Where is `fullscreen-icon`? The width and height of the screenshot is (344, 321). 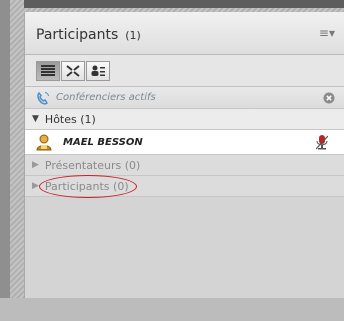 fullscreen-icon is located at coordinates (73, 70).